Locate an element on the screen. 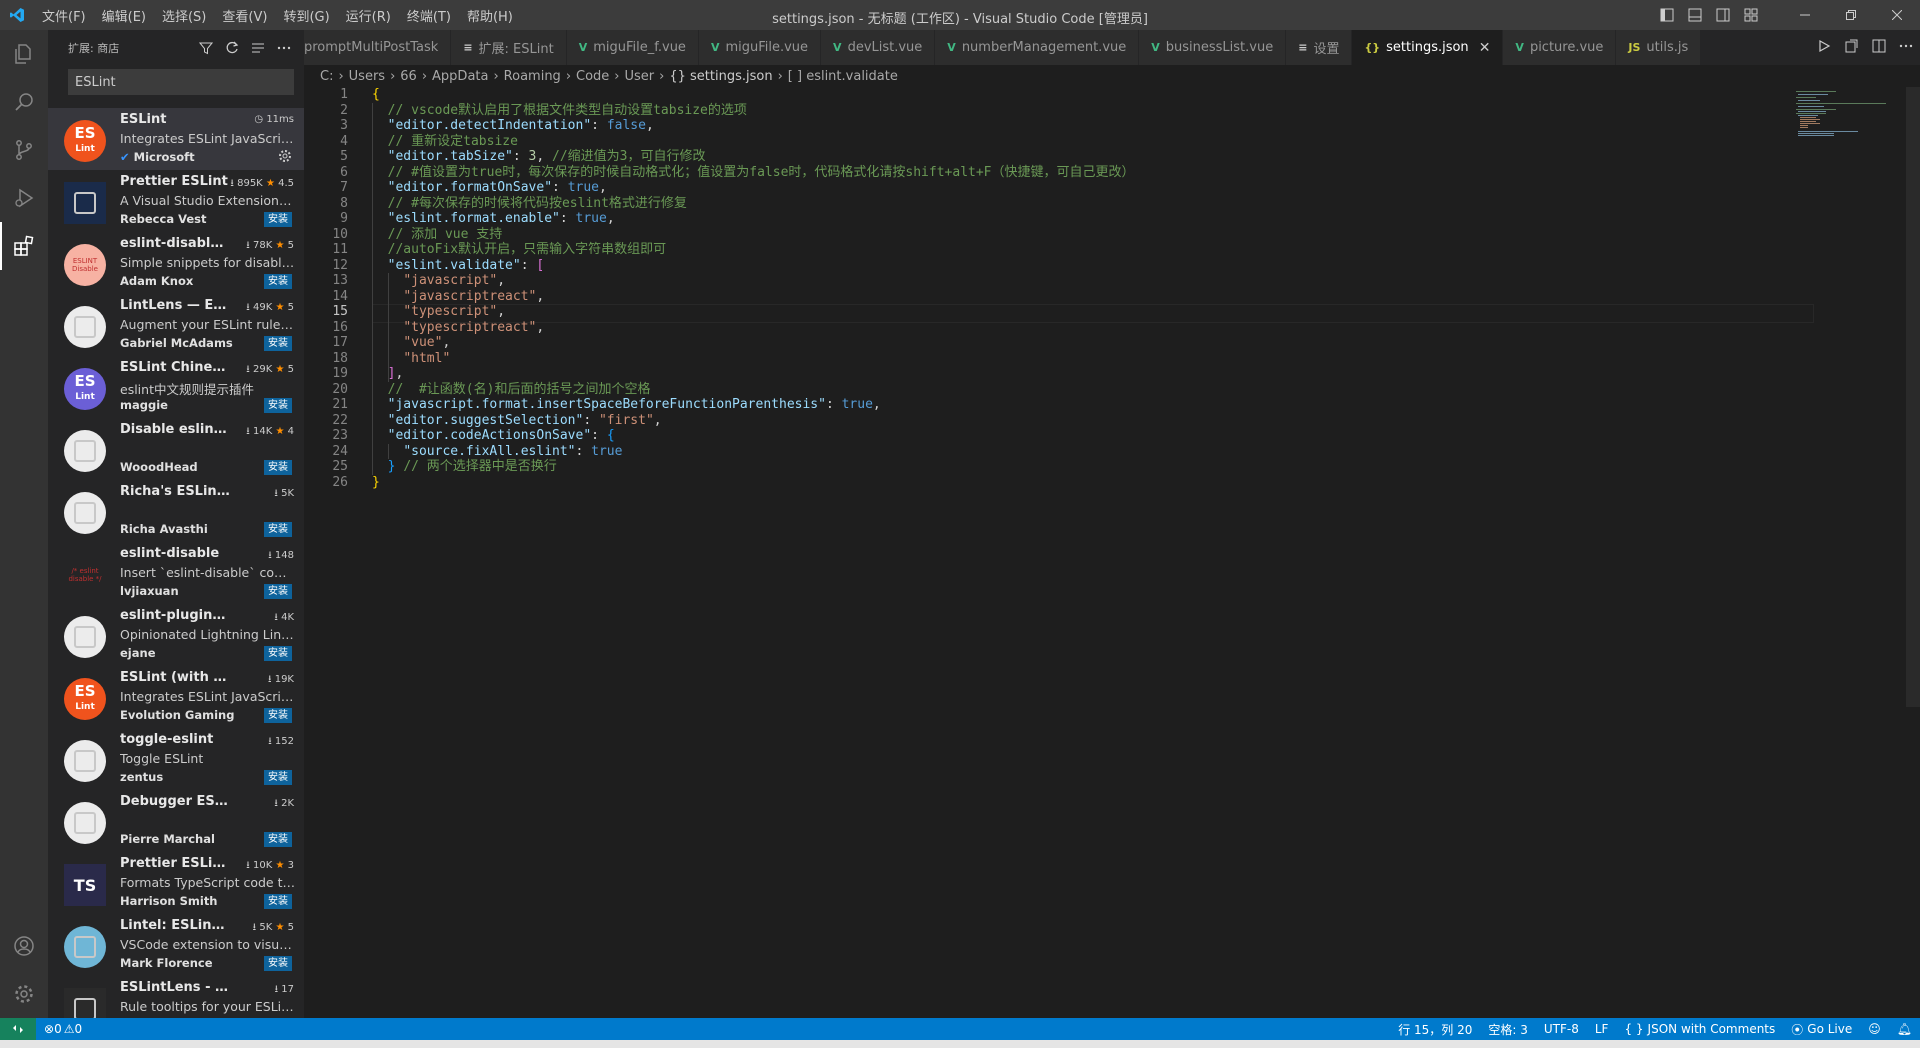 The height and width of the screenshot is (1048, 1920). code-line: 24 "source.fixAll.eslint": true is located at coordinates (1044, 452).